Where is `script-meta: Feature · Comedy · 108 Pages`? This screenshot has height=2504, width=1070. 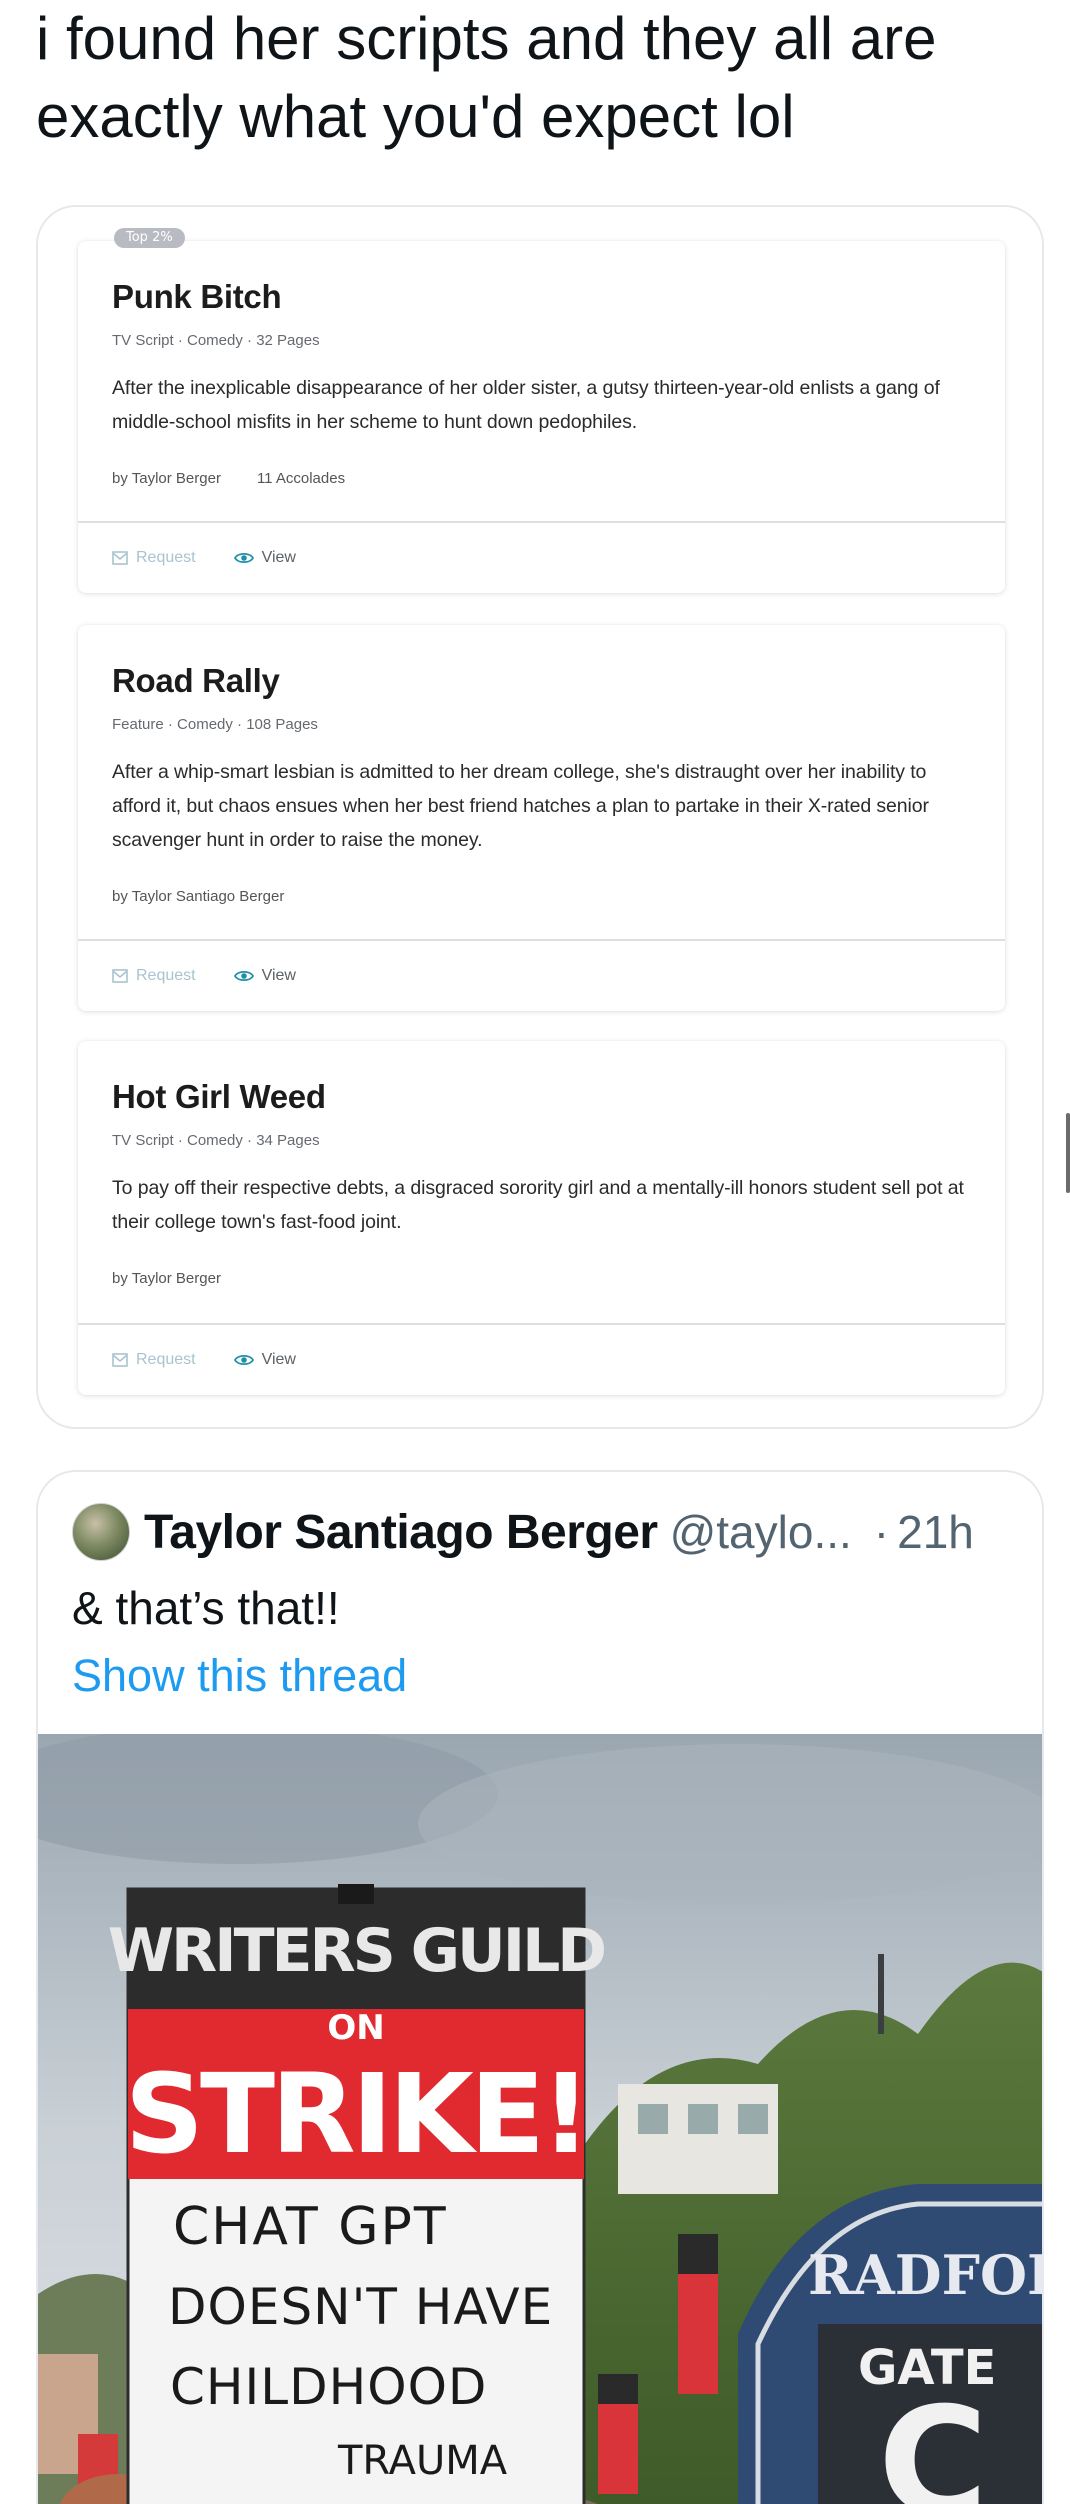 script-meta: Feature · Comedy · 108 Pages is located at coordinates (215, 724).